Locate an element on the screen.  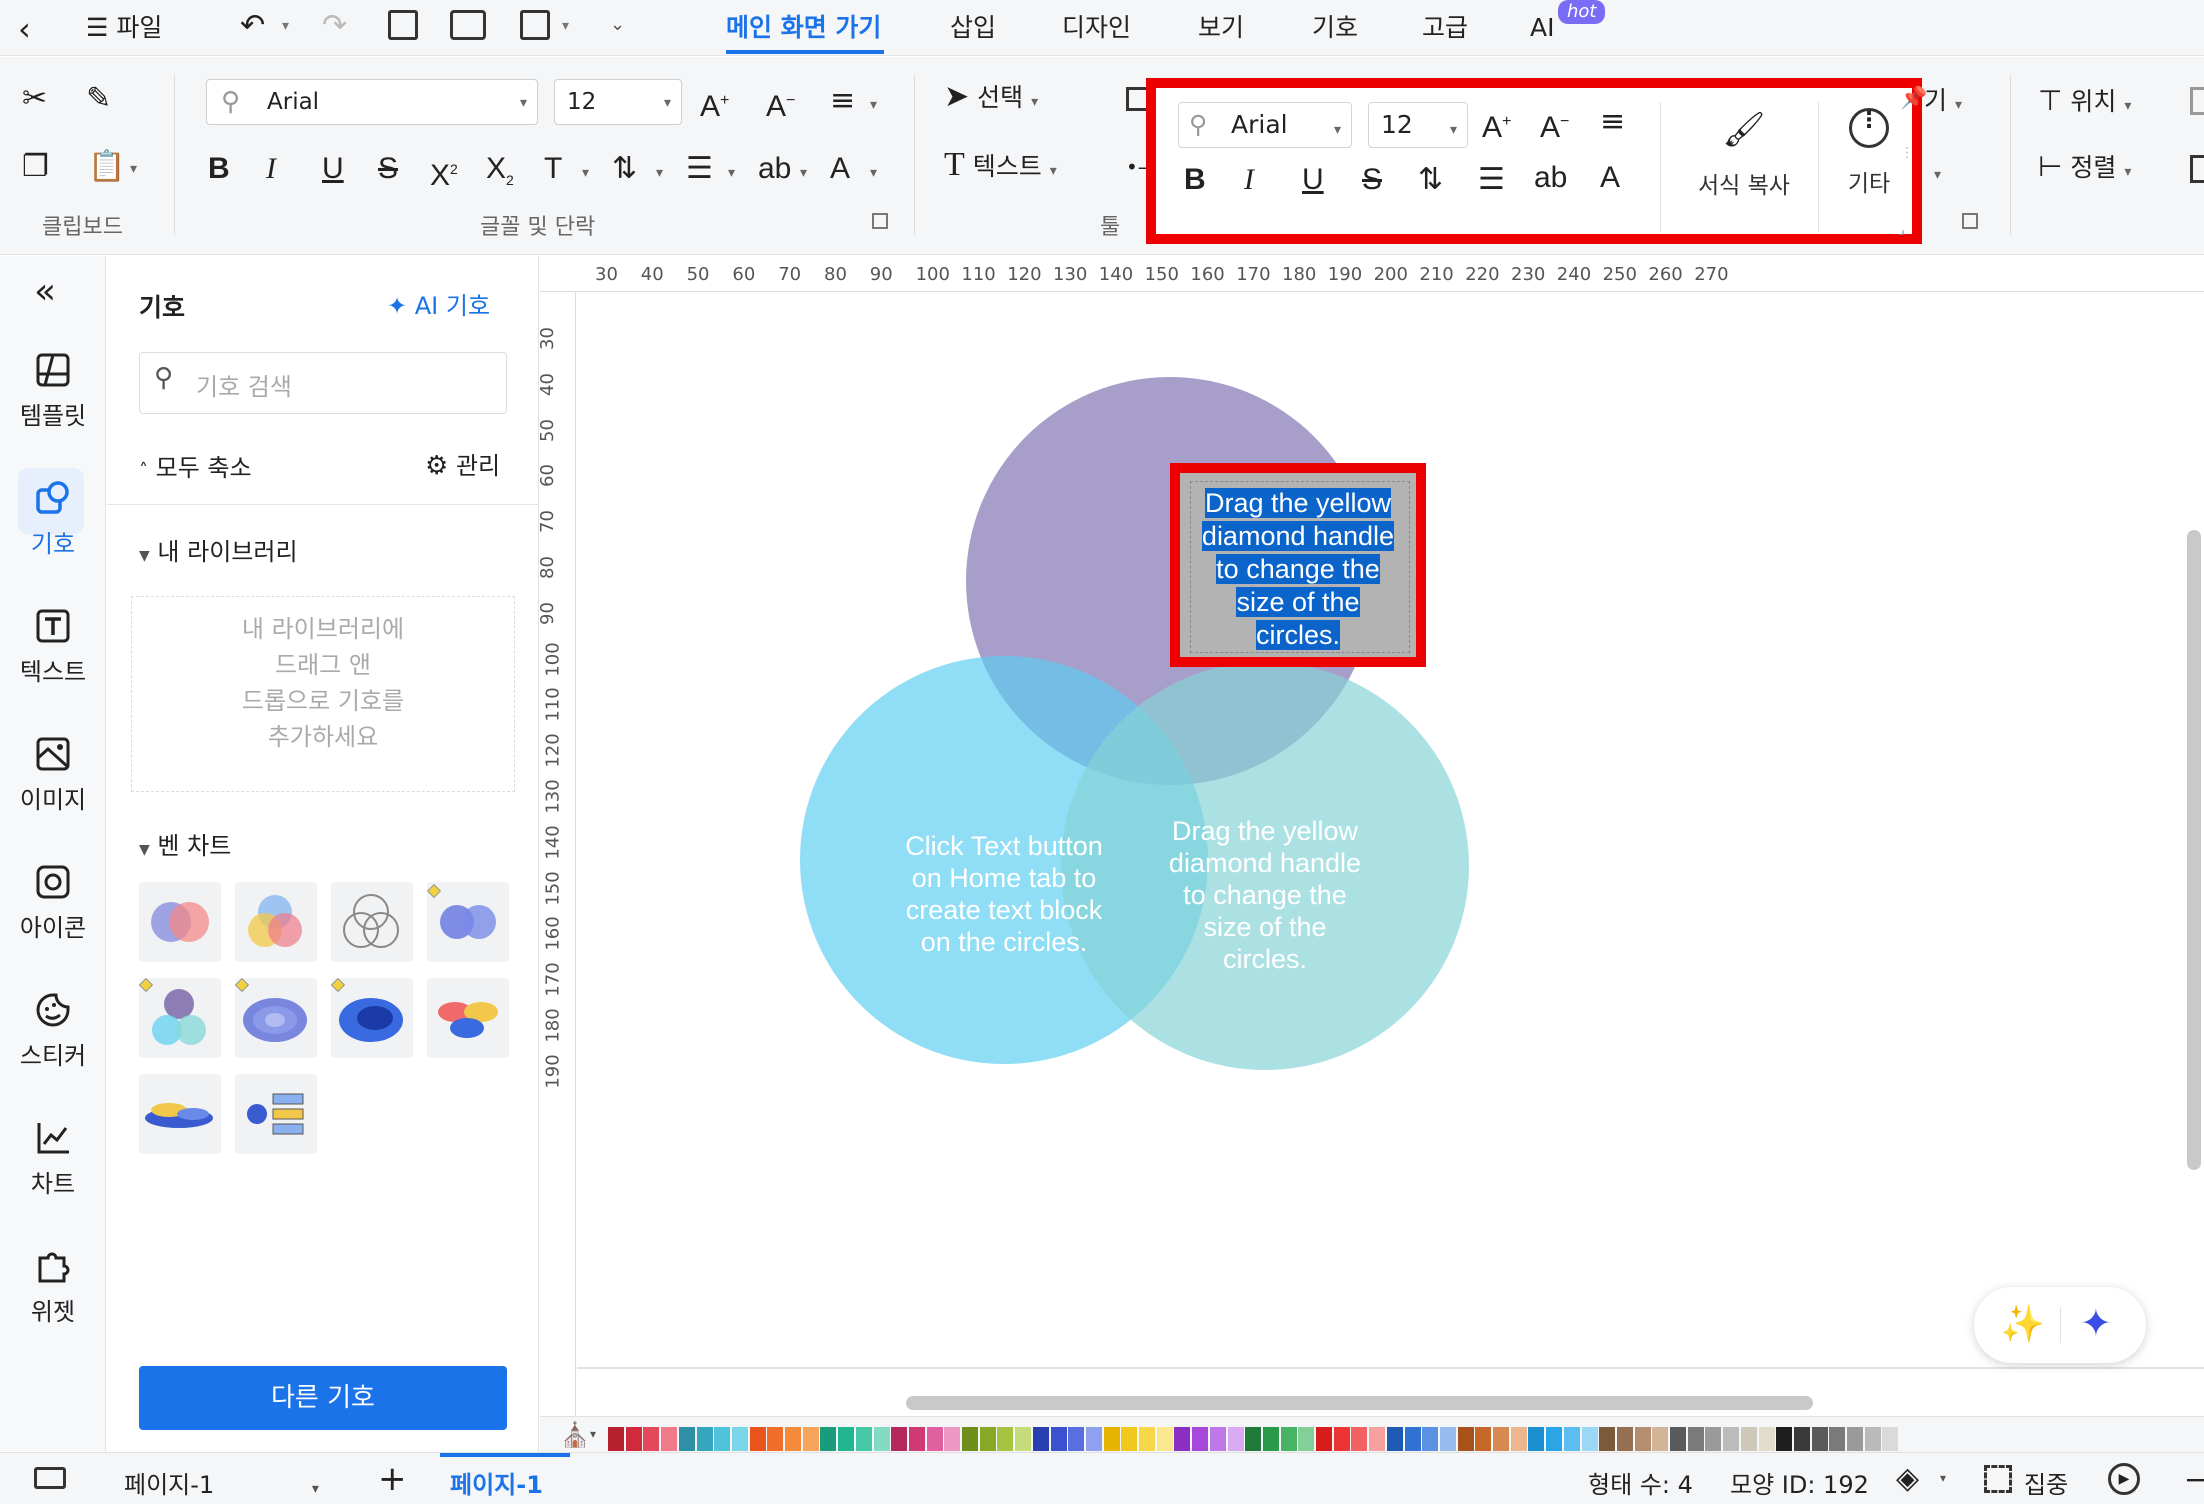
rail-item-widgets: 위젯 is located at coordinates (53, 1286).